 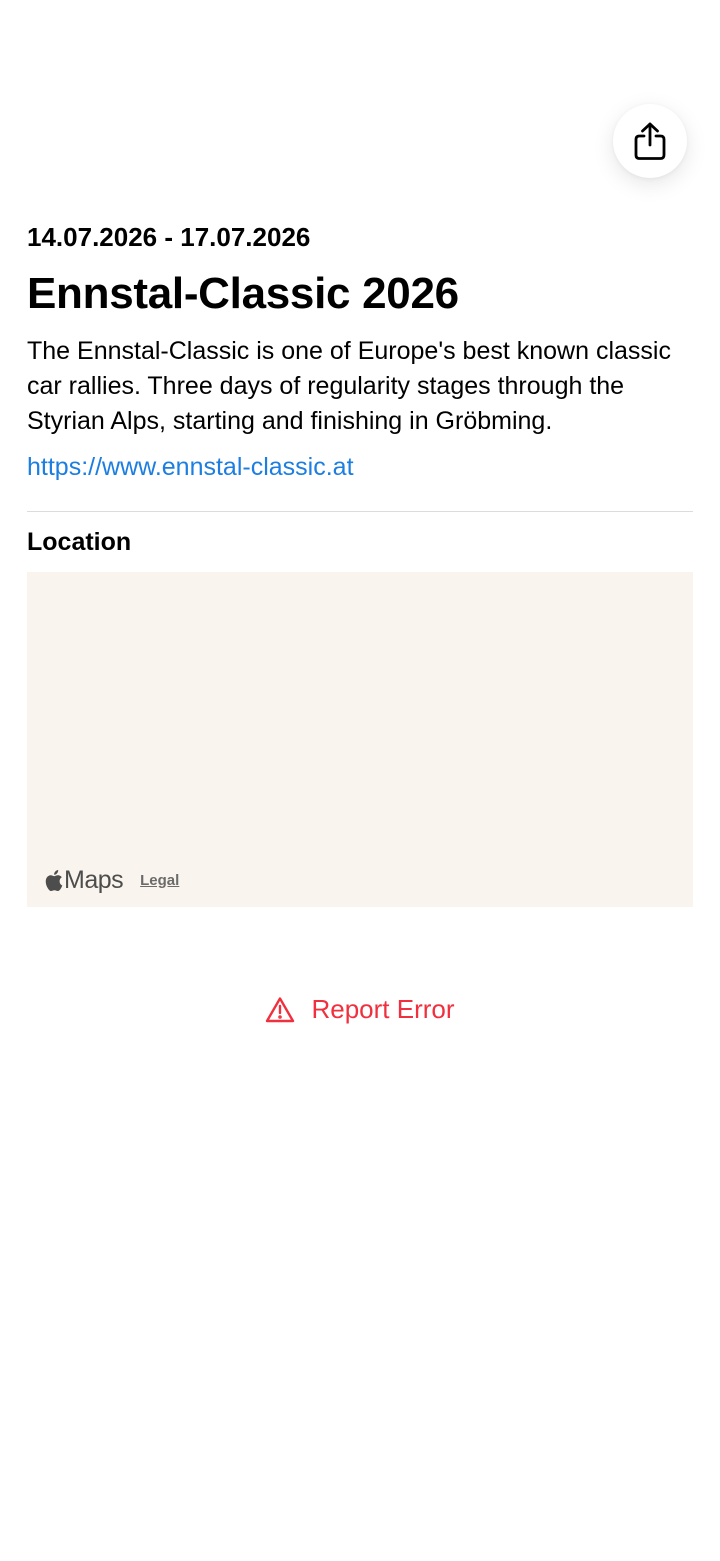 I want to click on share-button, so click(x=650, y=141).